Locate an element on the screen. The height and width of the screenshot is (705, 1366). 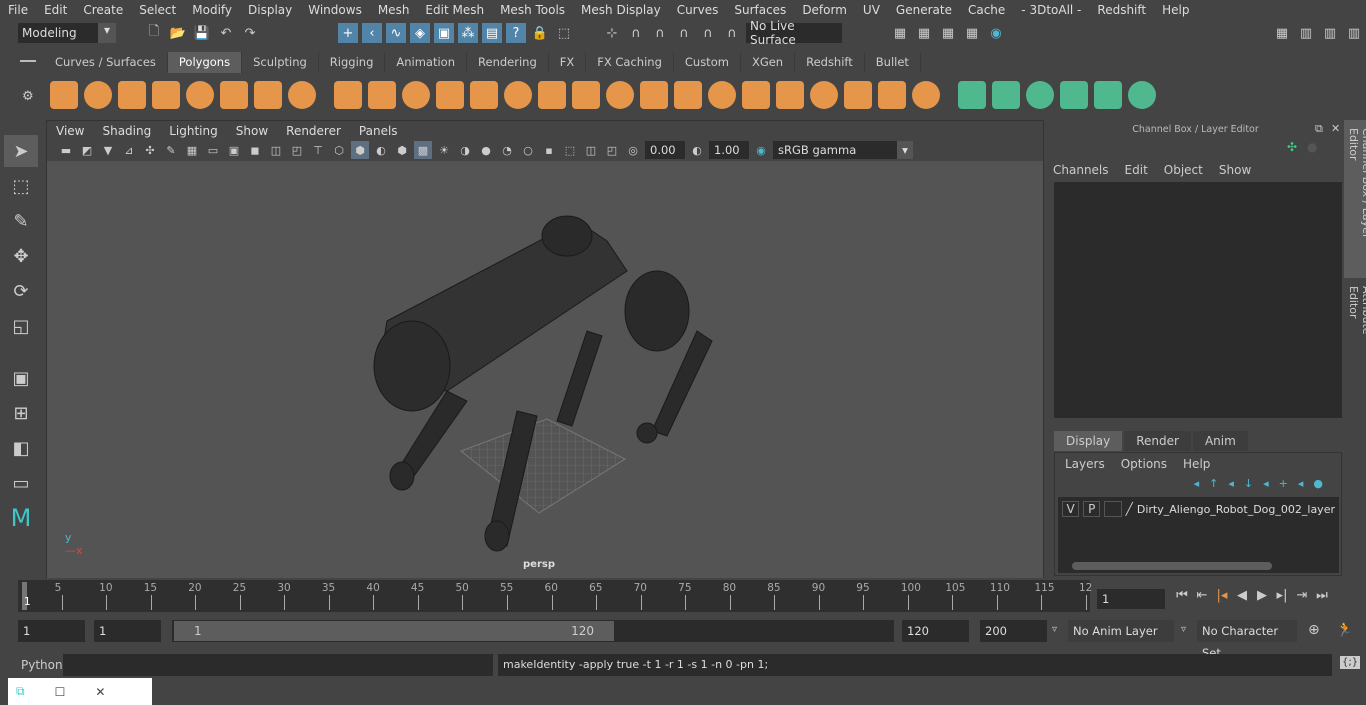
tab-display: Display is located at coordinates (1088, 441).